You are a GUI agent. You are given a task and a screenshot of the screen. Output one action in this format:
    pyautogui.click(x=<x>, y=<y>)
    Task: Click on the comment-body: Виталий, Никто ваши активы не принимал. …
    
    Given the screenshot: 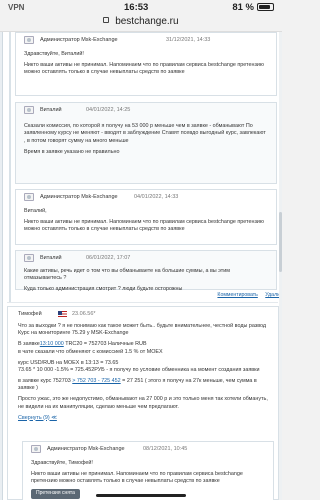 What is the action you would take?
    pyautogui.click(x=146, y=222)
    